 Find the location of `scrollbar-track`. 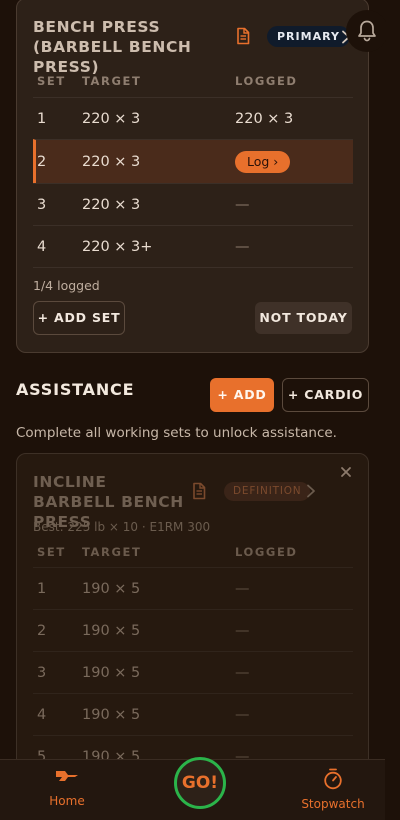

scrollbar-track is located at coordinates (393, 410).